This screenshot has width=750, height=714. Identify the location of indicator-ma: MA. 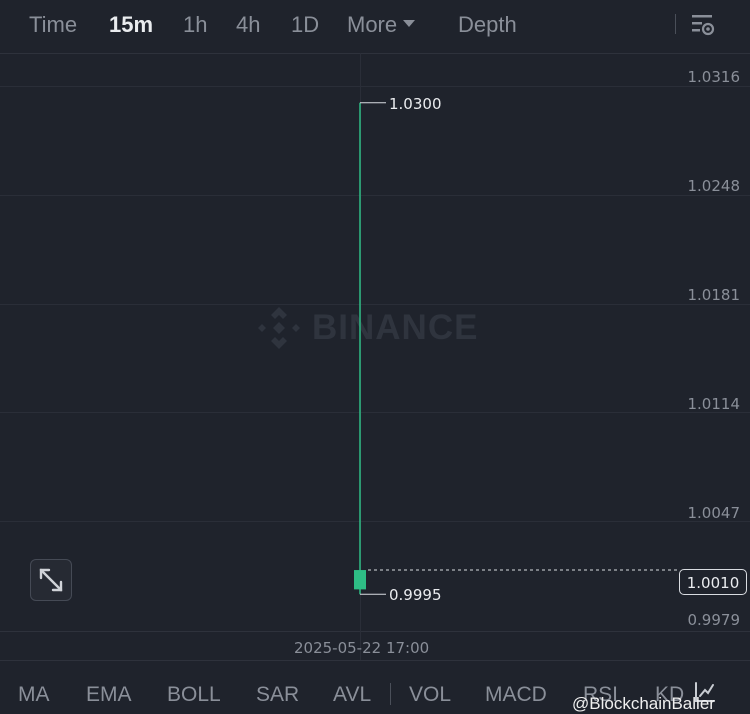
(34, 694).